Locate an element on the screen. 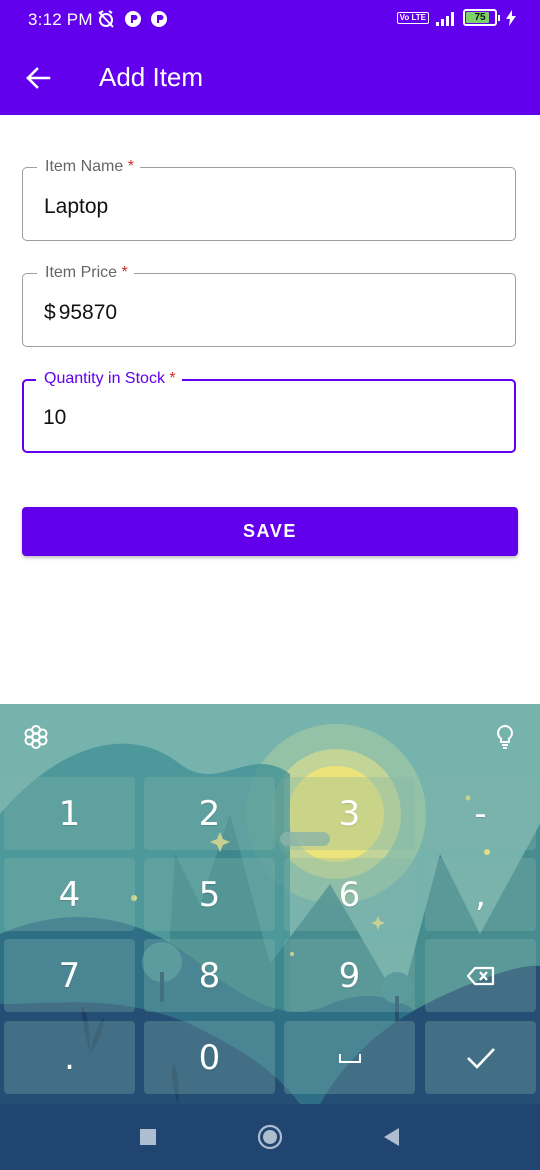  page-title: Add Item is located at coordinates (151, 77).